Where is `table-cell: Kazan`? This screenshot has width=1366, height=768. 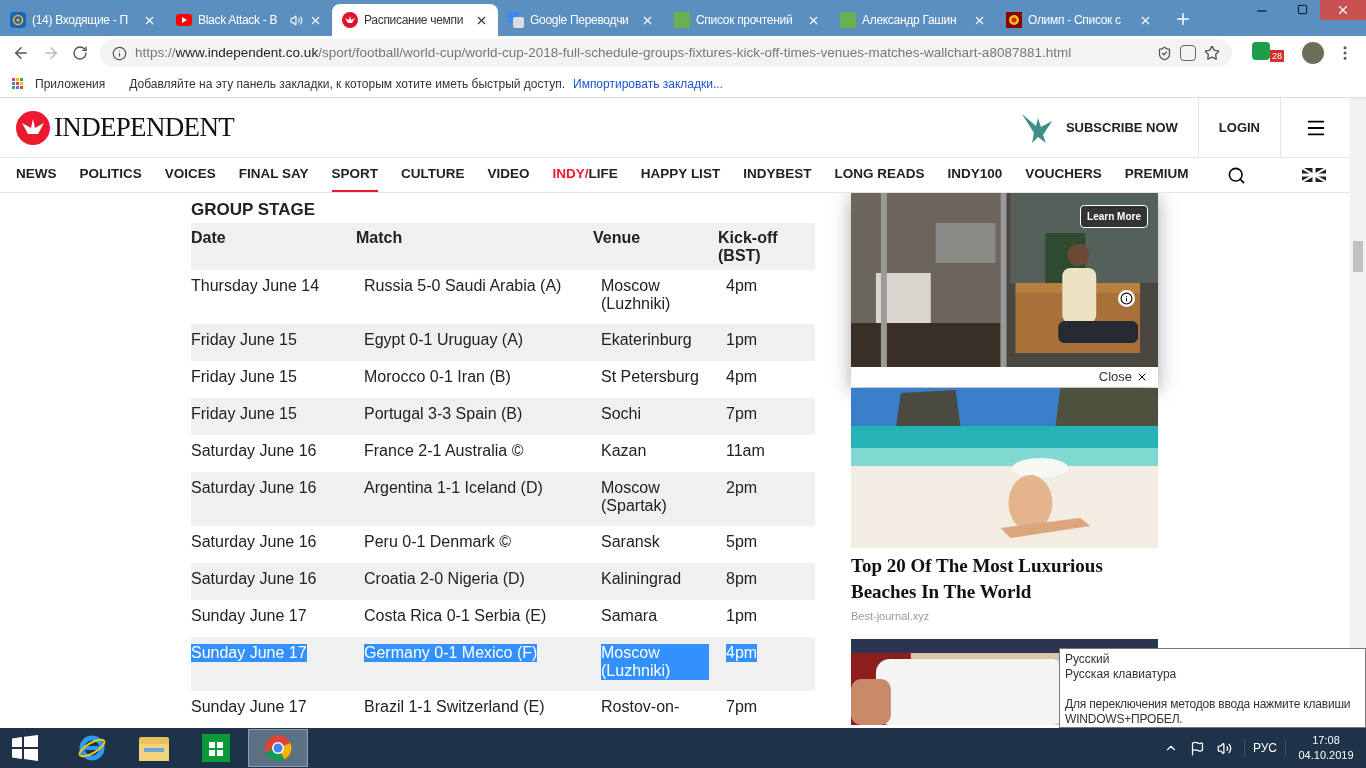
table-cell: Kazan is located at coordinates (624, 451).